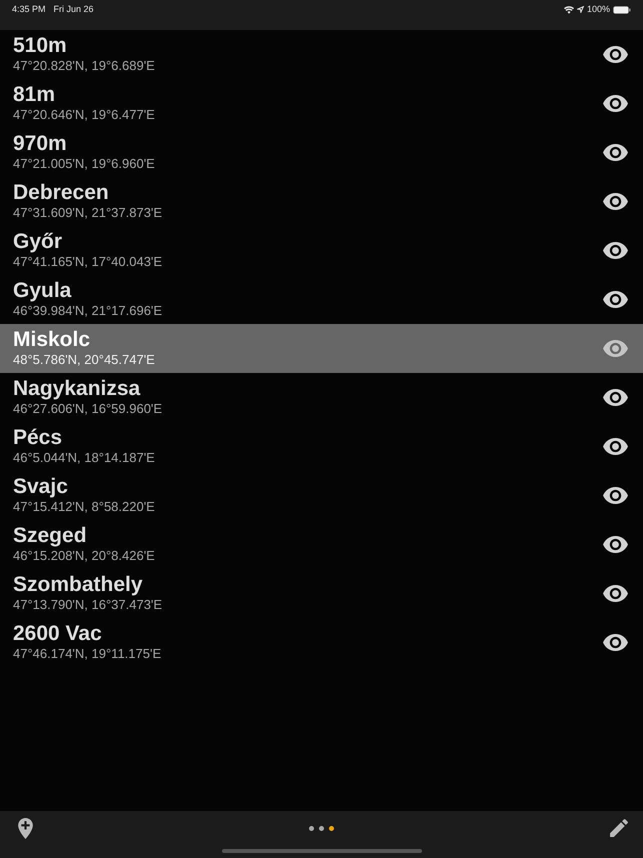 This screenshot has width=643, height=858. I want to click on location-coordinates: 47°46.174'N, 19°11.175'E, so click(87, 654).